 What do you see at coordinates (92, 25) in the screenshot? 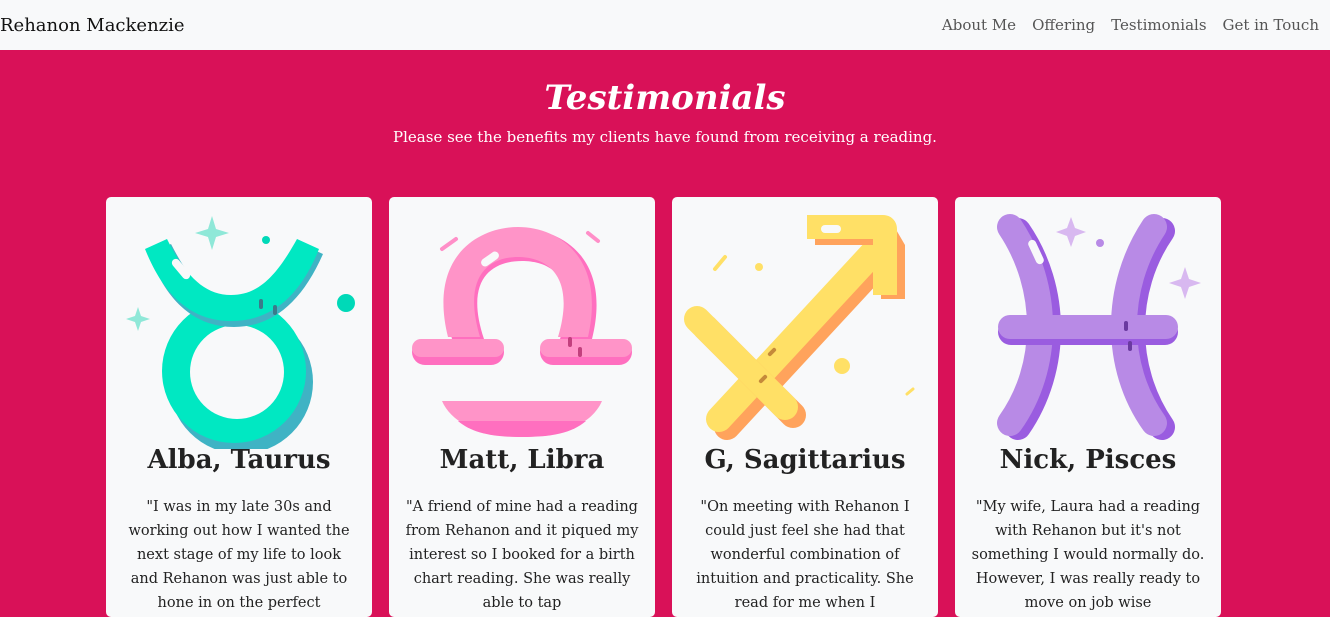
I see `brand-link: Rehanon Mackenzie` at bounding box center [92, 25].